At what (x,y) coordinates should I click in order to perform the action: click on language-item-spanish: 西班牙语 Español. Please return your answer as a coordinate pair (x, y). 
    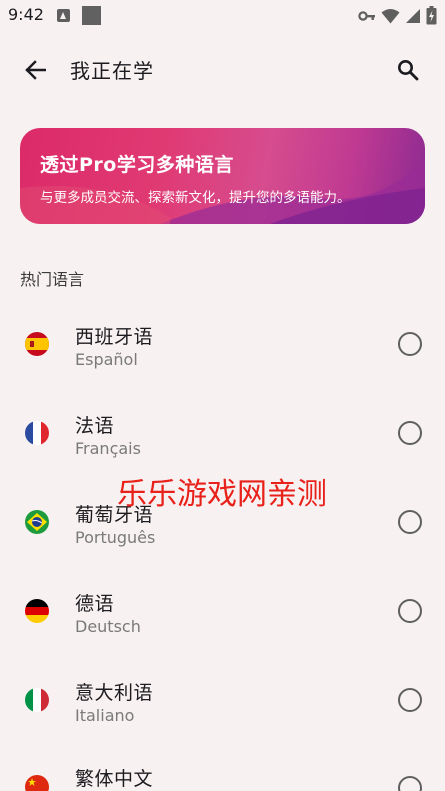
    Looking at the image, I should click on (222, 344).